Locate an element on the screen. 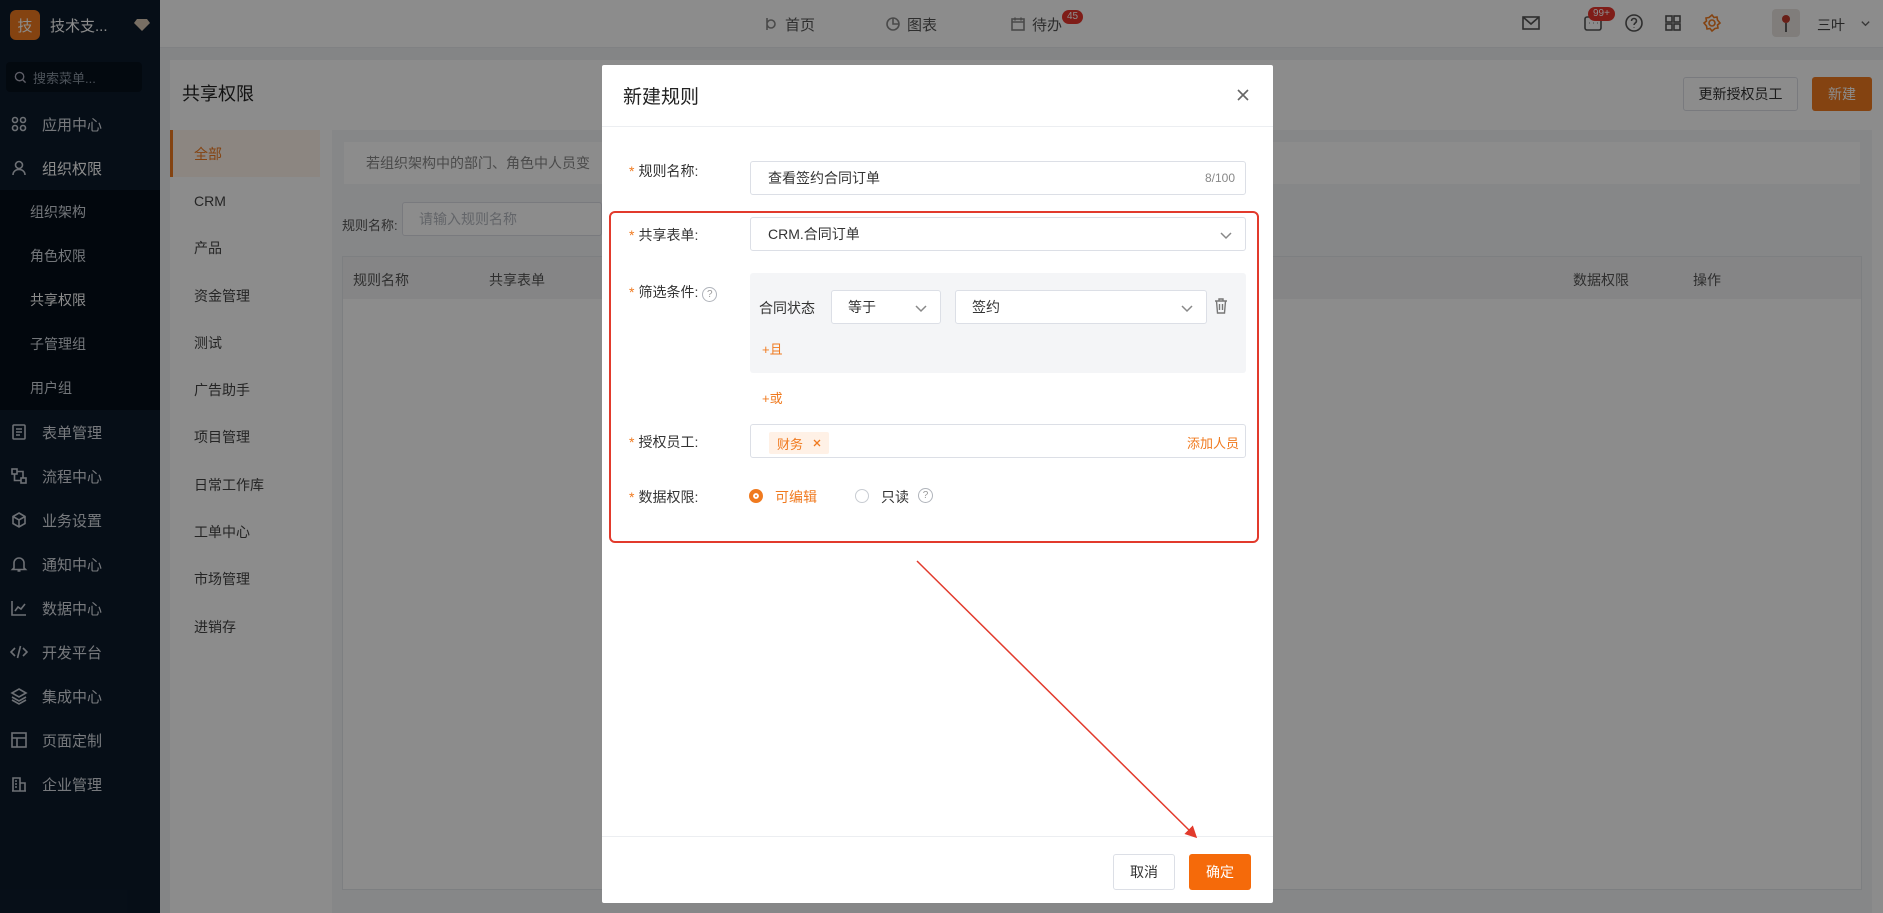  dialog-title: 新建规则 is located at coordinates (661, 97).